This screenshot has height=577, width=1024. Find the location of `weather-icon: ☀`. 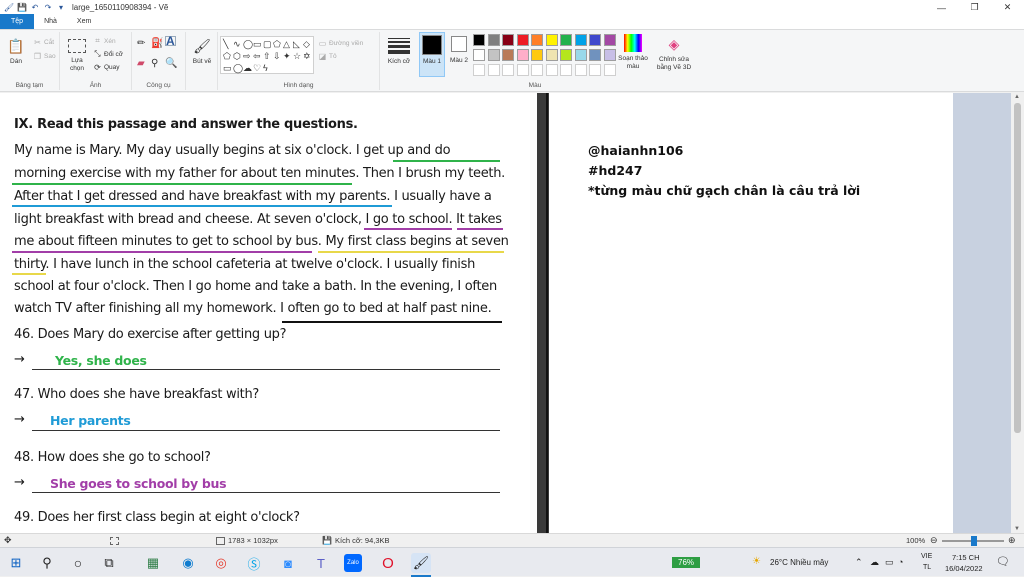

weather-icon: ☀ is located at coordinates (756, 561).